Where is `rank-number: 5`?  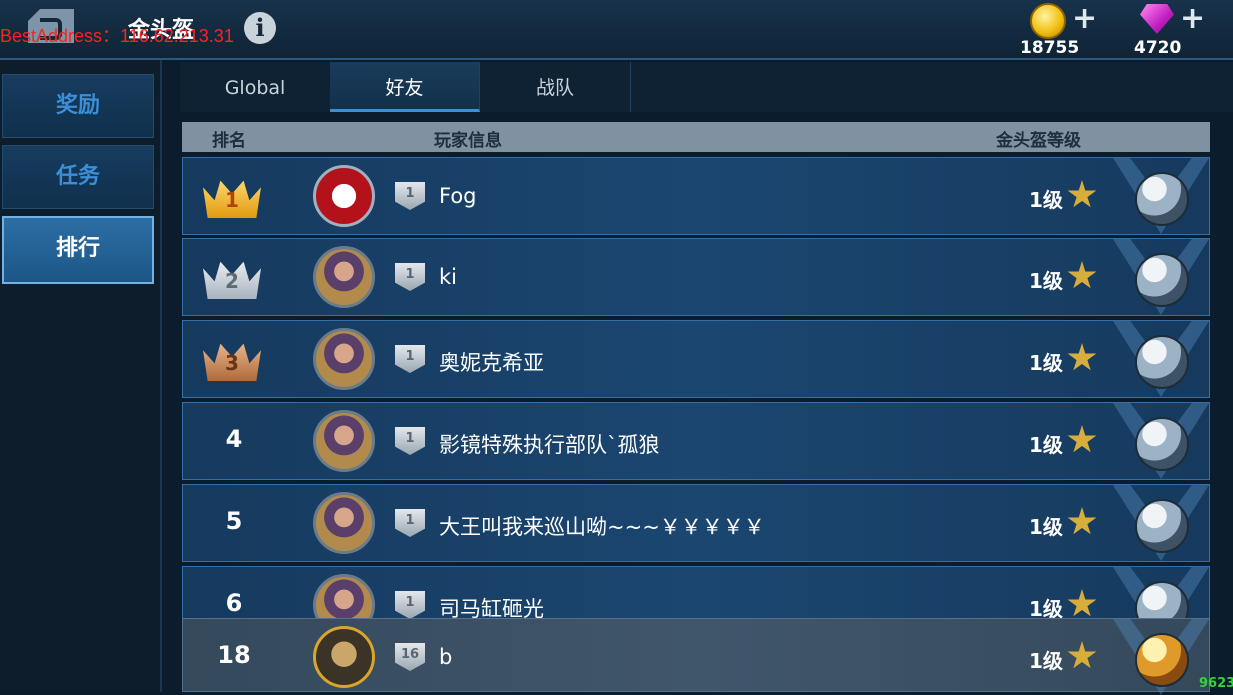
rank-number: 5 is located at coordinates (234, 521).